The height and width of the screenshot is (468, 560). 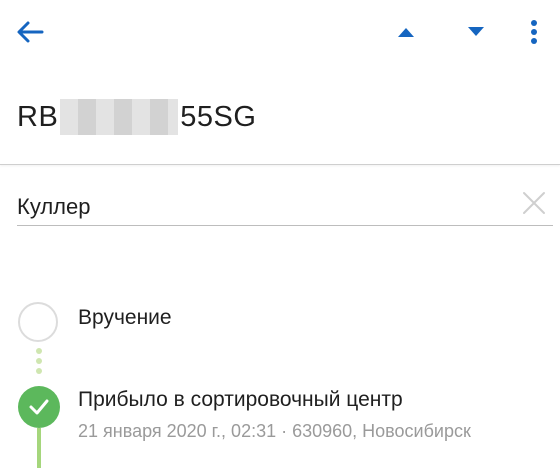 What do you see at coordinates (38, 116) in the screenshot?
I see `tracking-prefix: RB` at bounding box center [38, 116].